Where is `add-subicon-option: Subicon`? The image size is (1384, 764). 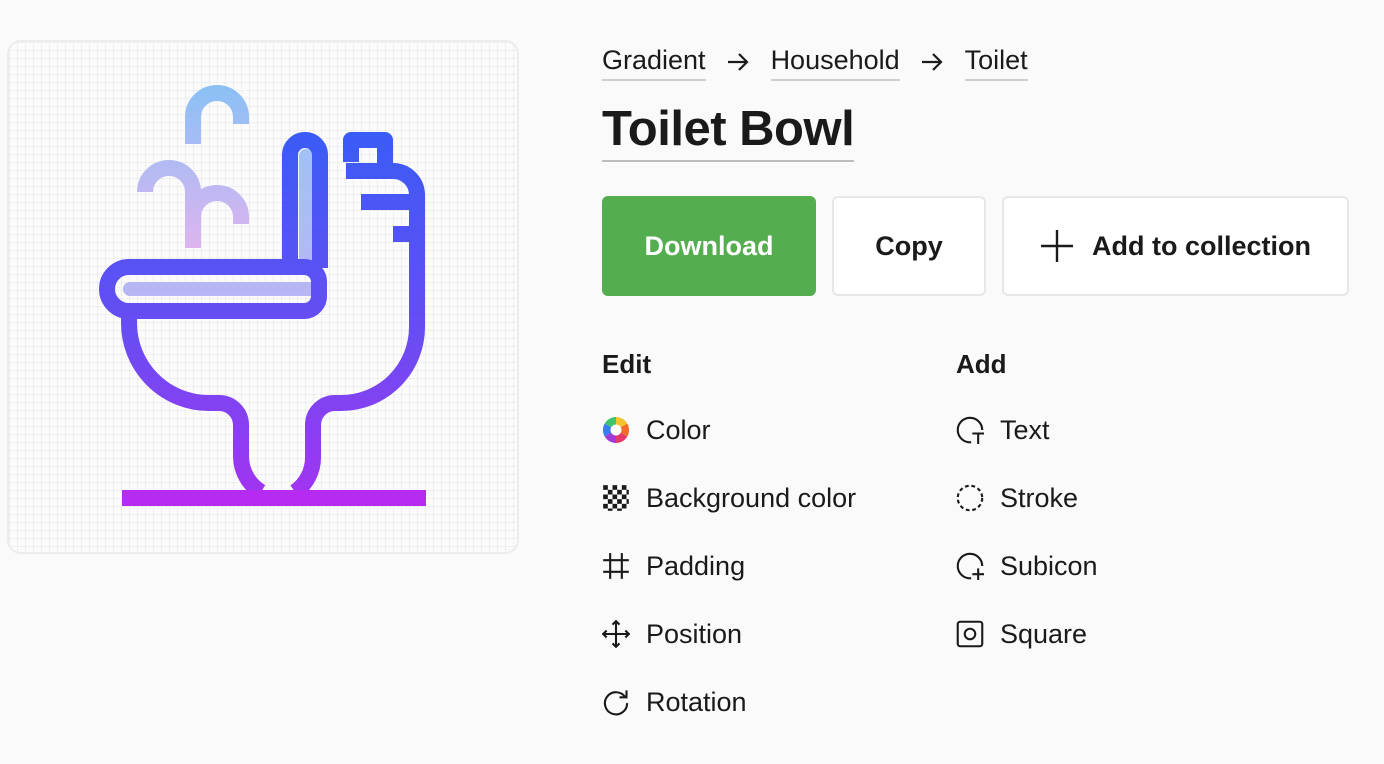 add-subicon-option: Subicon is located at coordinates (1027, 566).